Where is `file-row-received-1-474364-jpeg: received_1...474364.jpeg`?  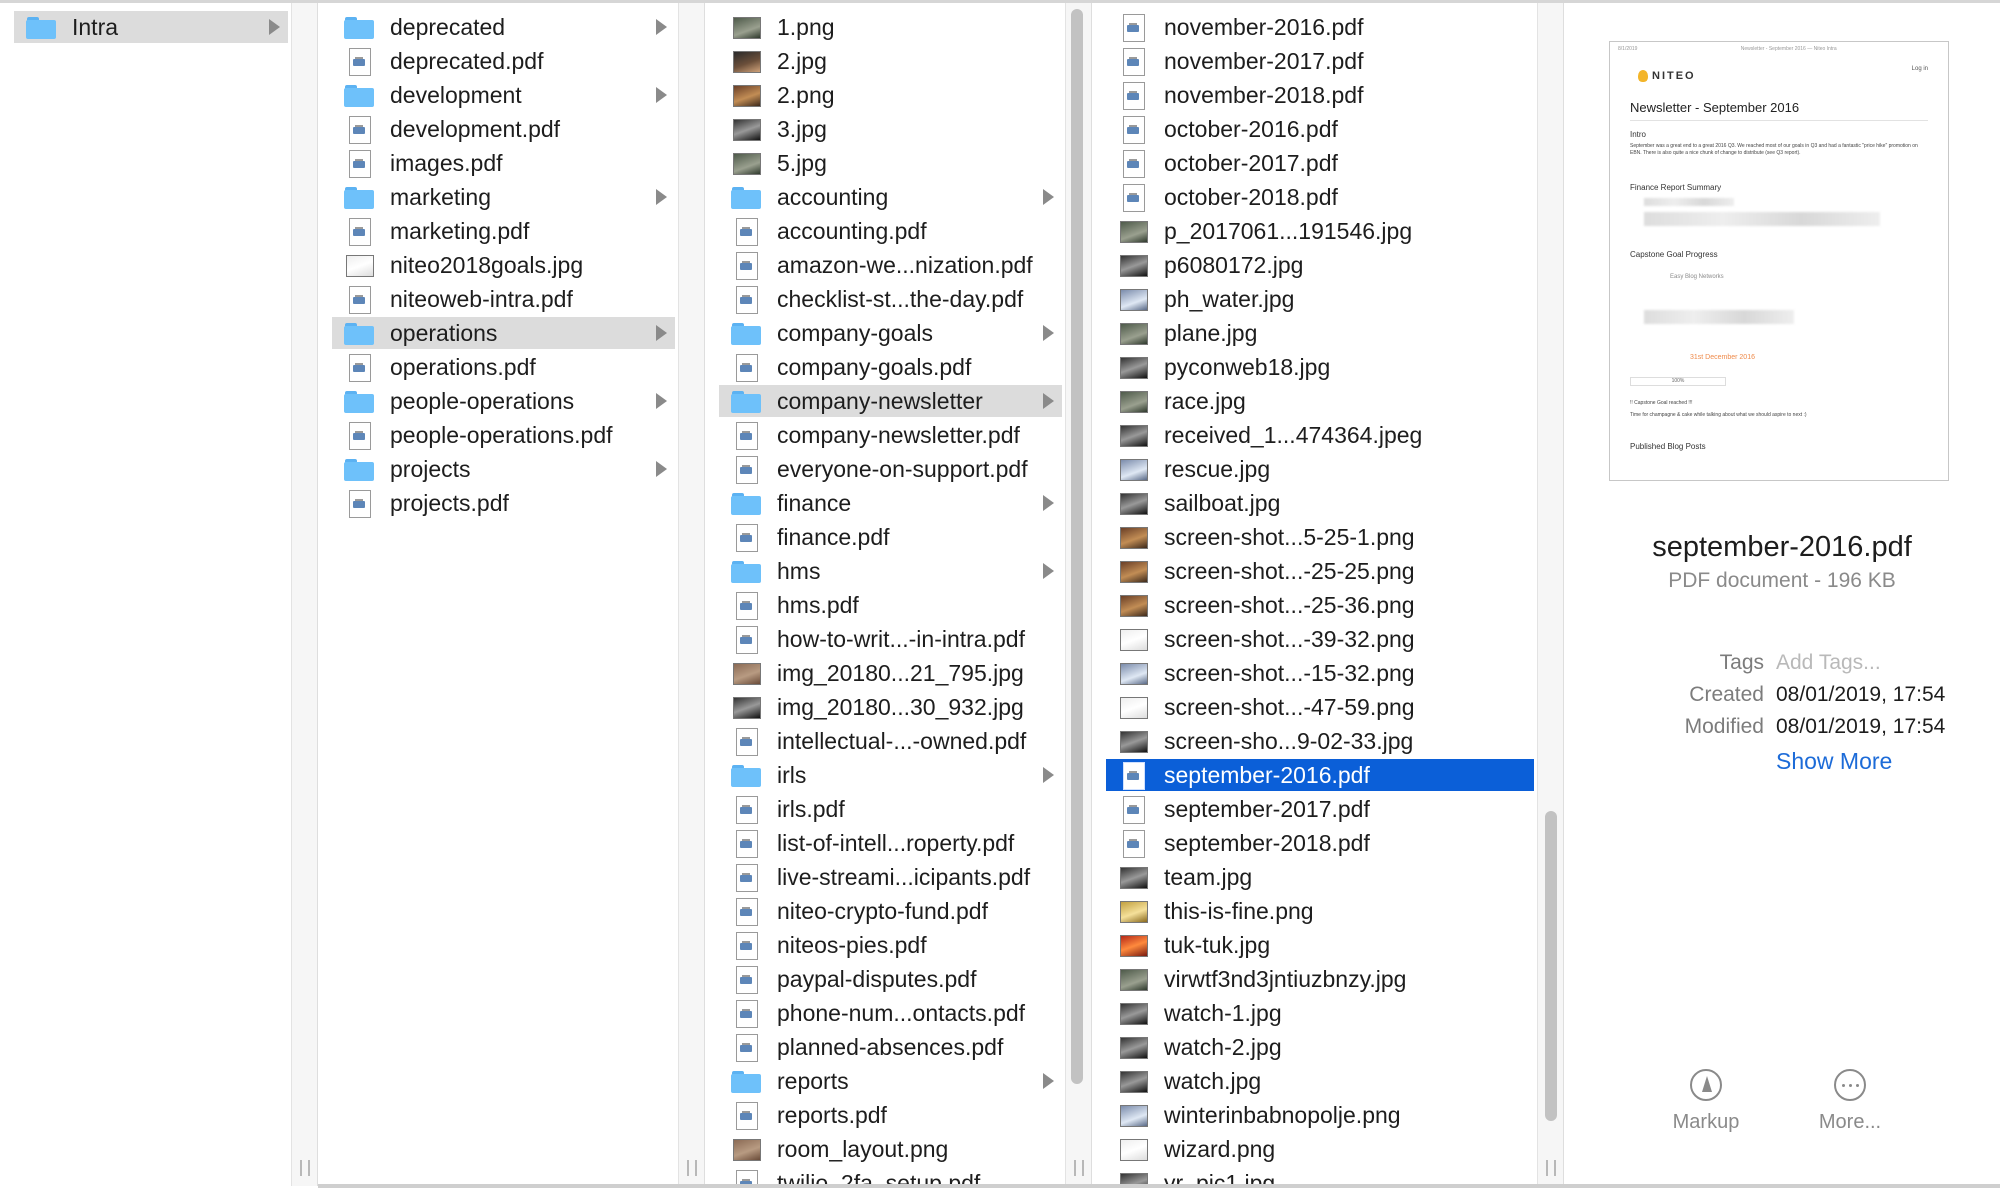
file-row-received-1-474364-jpeg: received_1...474364.jpeg is located at coordinates (1320, 435).